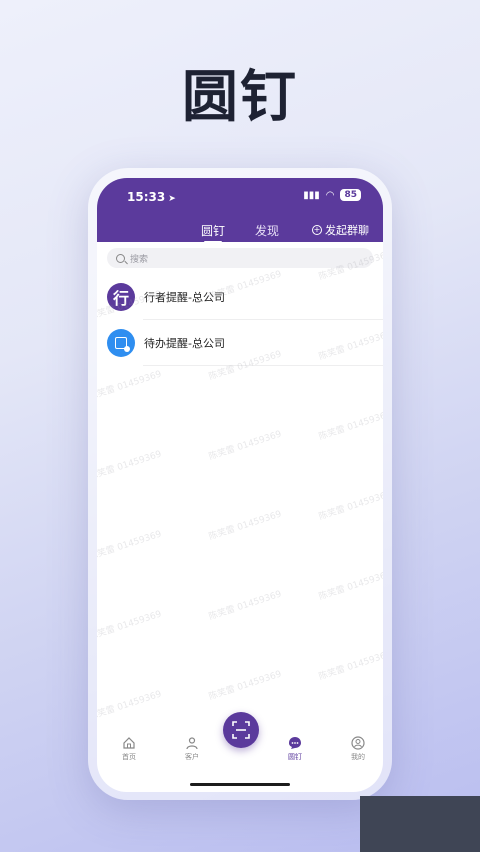 The image size is (480, 852). Describe the element at coordinates (358, 743) in the screenshot. I see `profile-icon` at that location.